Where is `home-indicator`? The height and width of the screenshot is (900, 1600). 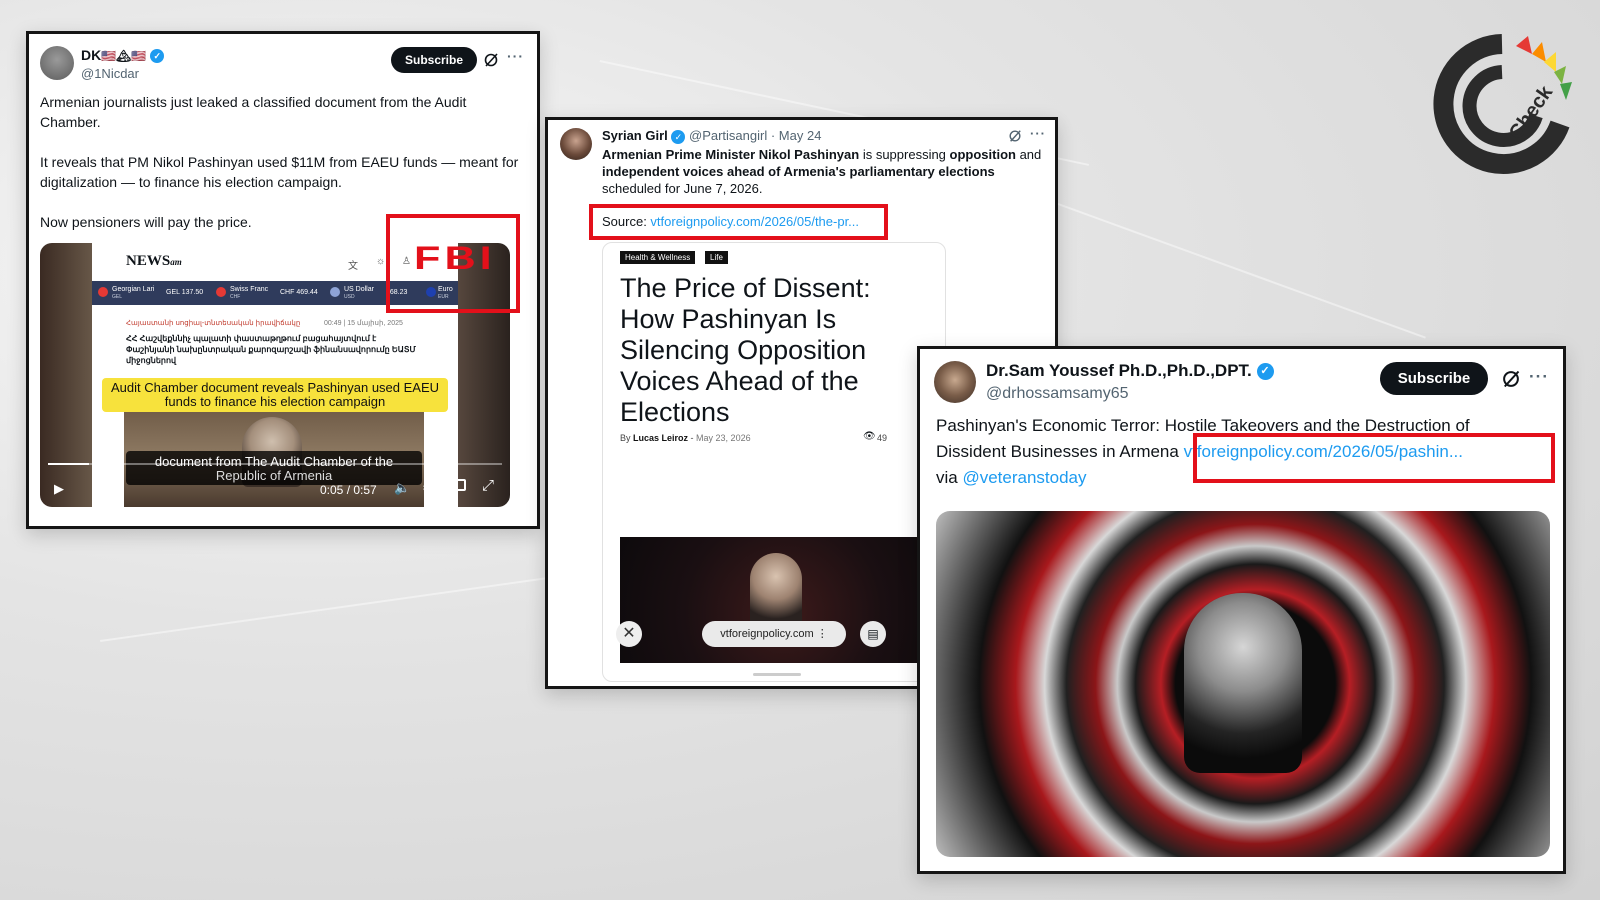
home-indicator is located at coordinates (777, 674).